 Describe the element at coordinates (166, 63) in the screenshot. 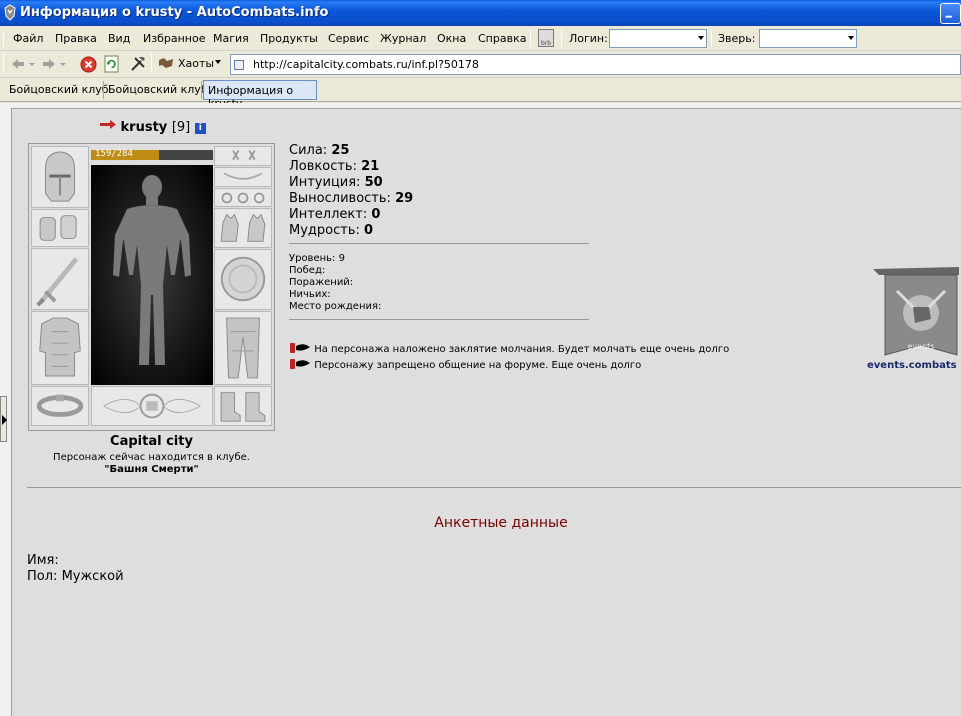

I see `chaos-icon` at that location.